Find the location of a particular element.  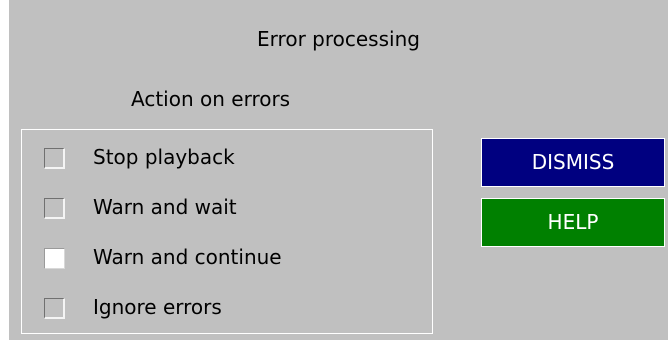

option-warn-and-continue: Warn and continue is located at coordinates (227, 258).